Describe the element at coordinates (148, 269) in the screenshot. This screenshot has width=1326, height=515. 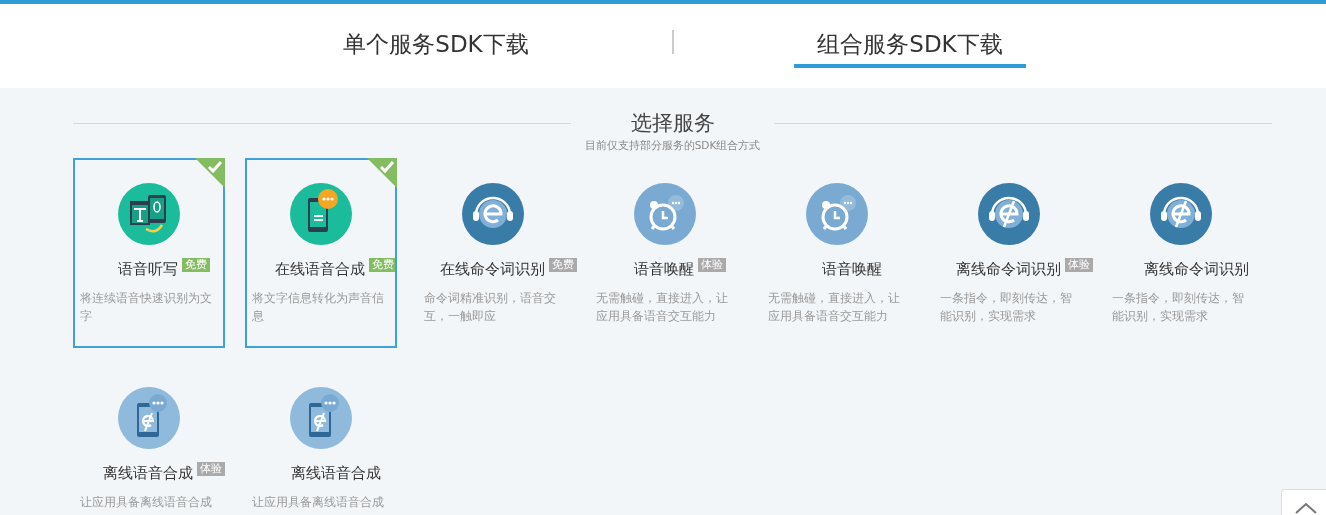
I see `service-name: 语音听写` at that location.